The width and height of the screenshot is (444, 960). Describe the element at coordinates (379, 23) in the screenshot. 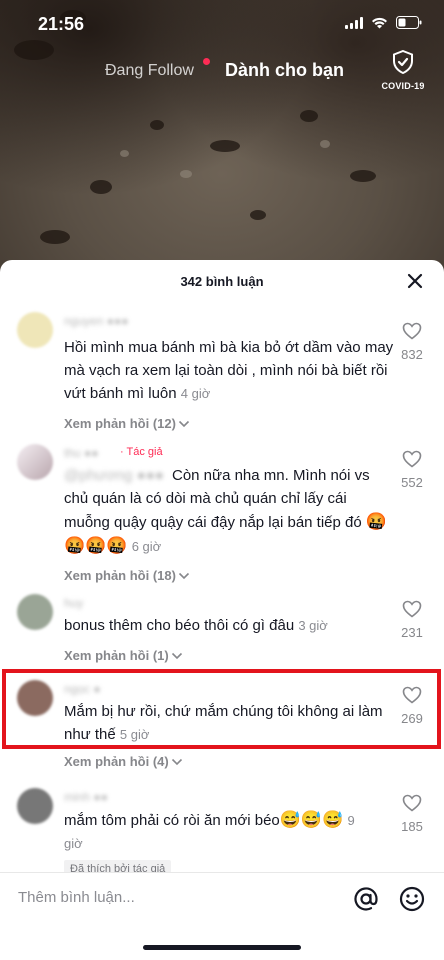

I see `wifi-icon` at that location.